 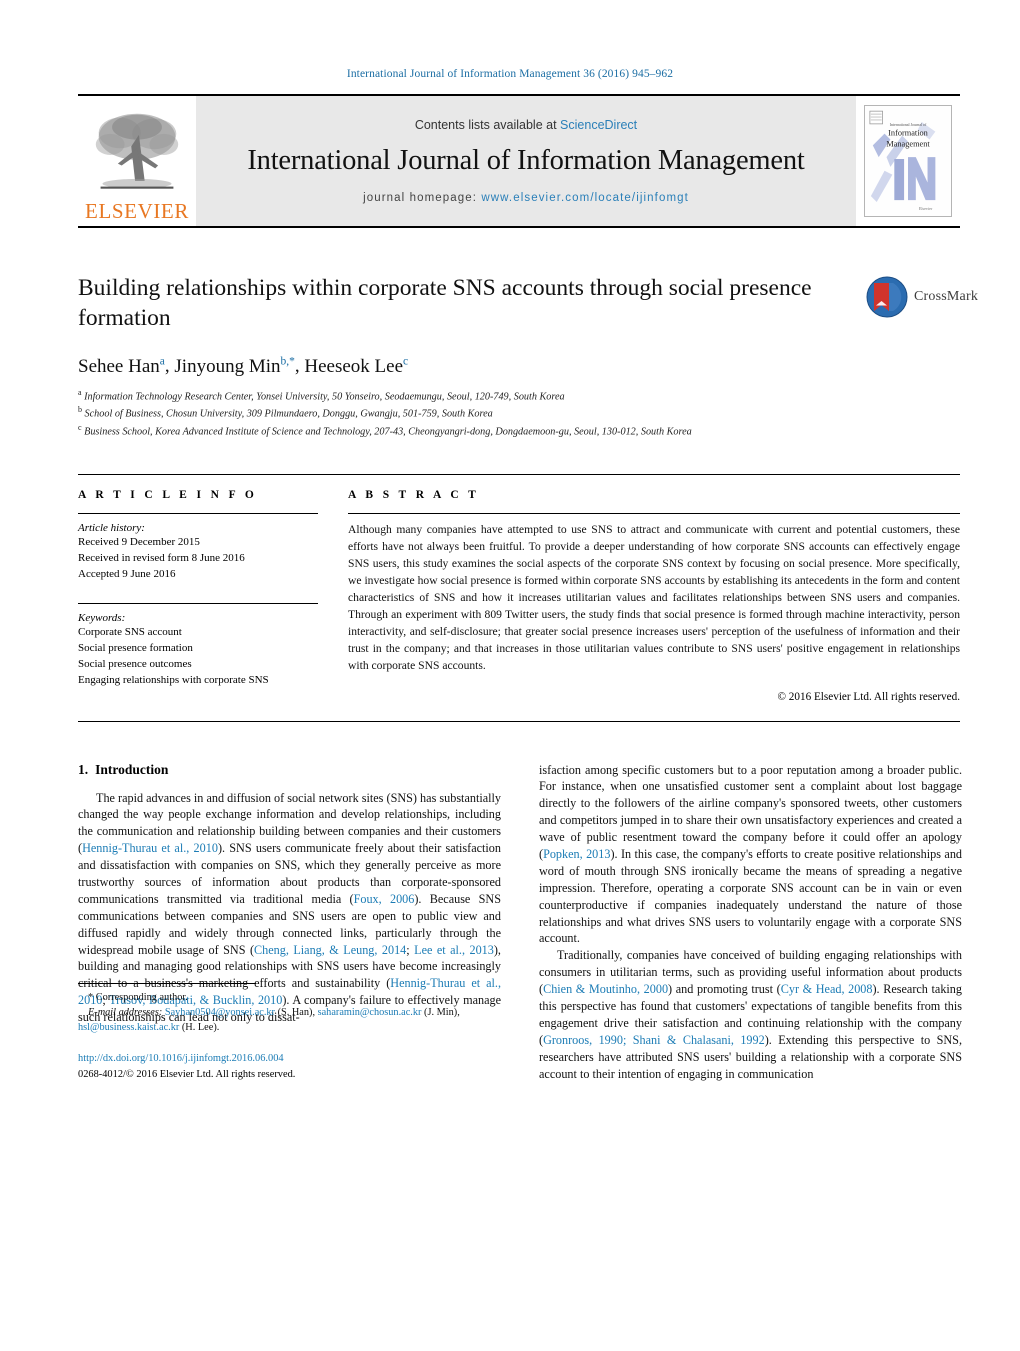 What do you see at coordinates (454, 950) in the screenshot?
I see `citation-link: Lee et al., 2013` at bounding box center [454, 950].